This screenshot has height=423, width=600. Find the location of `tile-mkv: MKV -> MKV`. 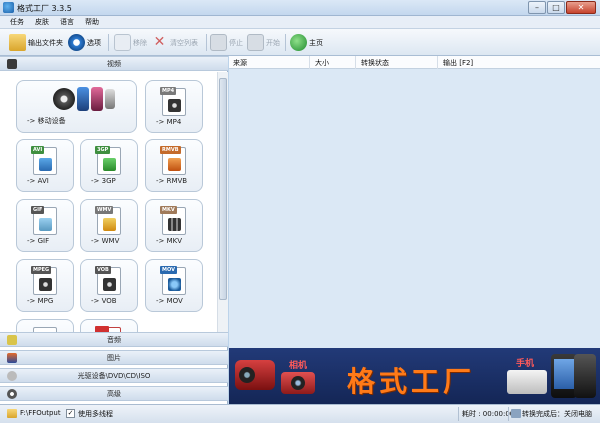

tile-mkv: MKV -> MKV is located at coordinates (174, 225).